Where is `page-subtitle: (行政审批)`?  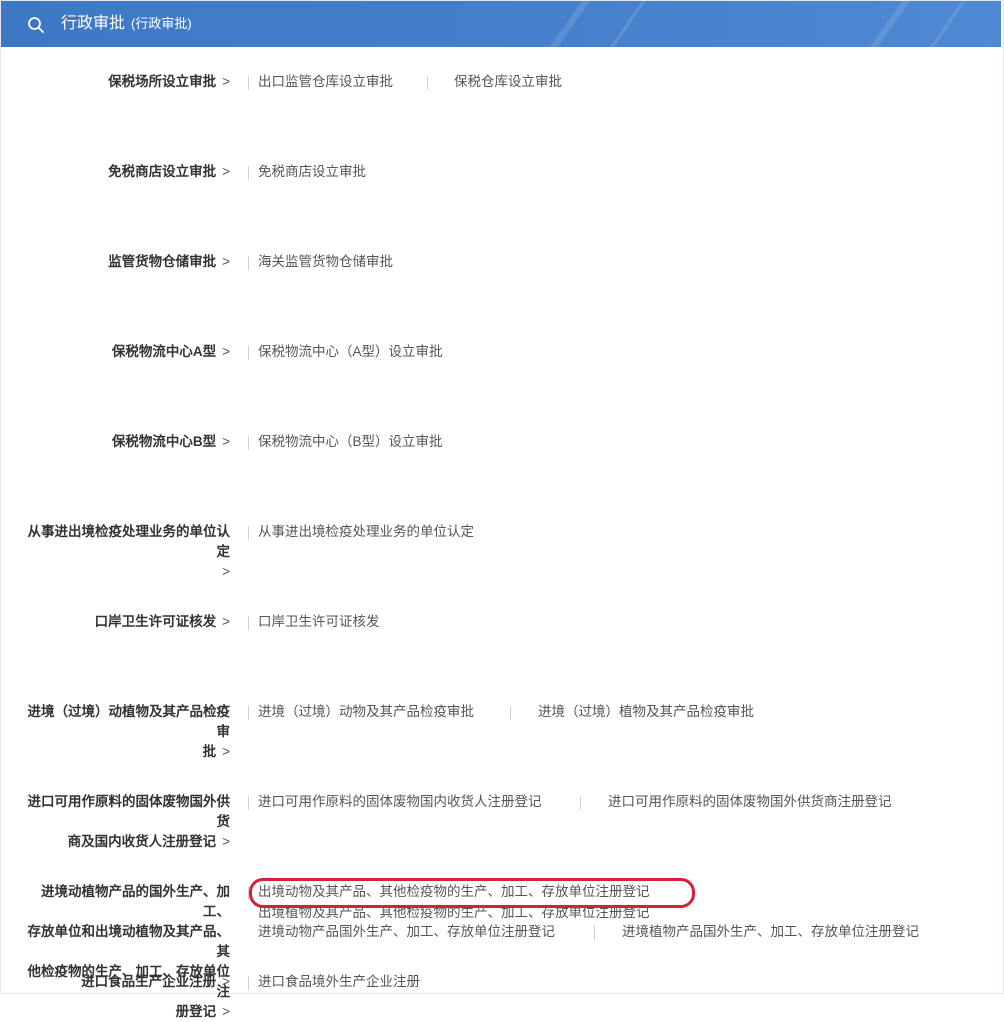 page-subtitle: (行政审批) is located at coordinates (161, 23).